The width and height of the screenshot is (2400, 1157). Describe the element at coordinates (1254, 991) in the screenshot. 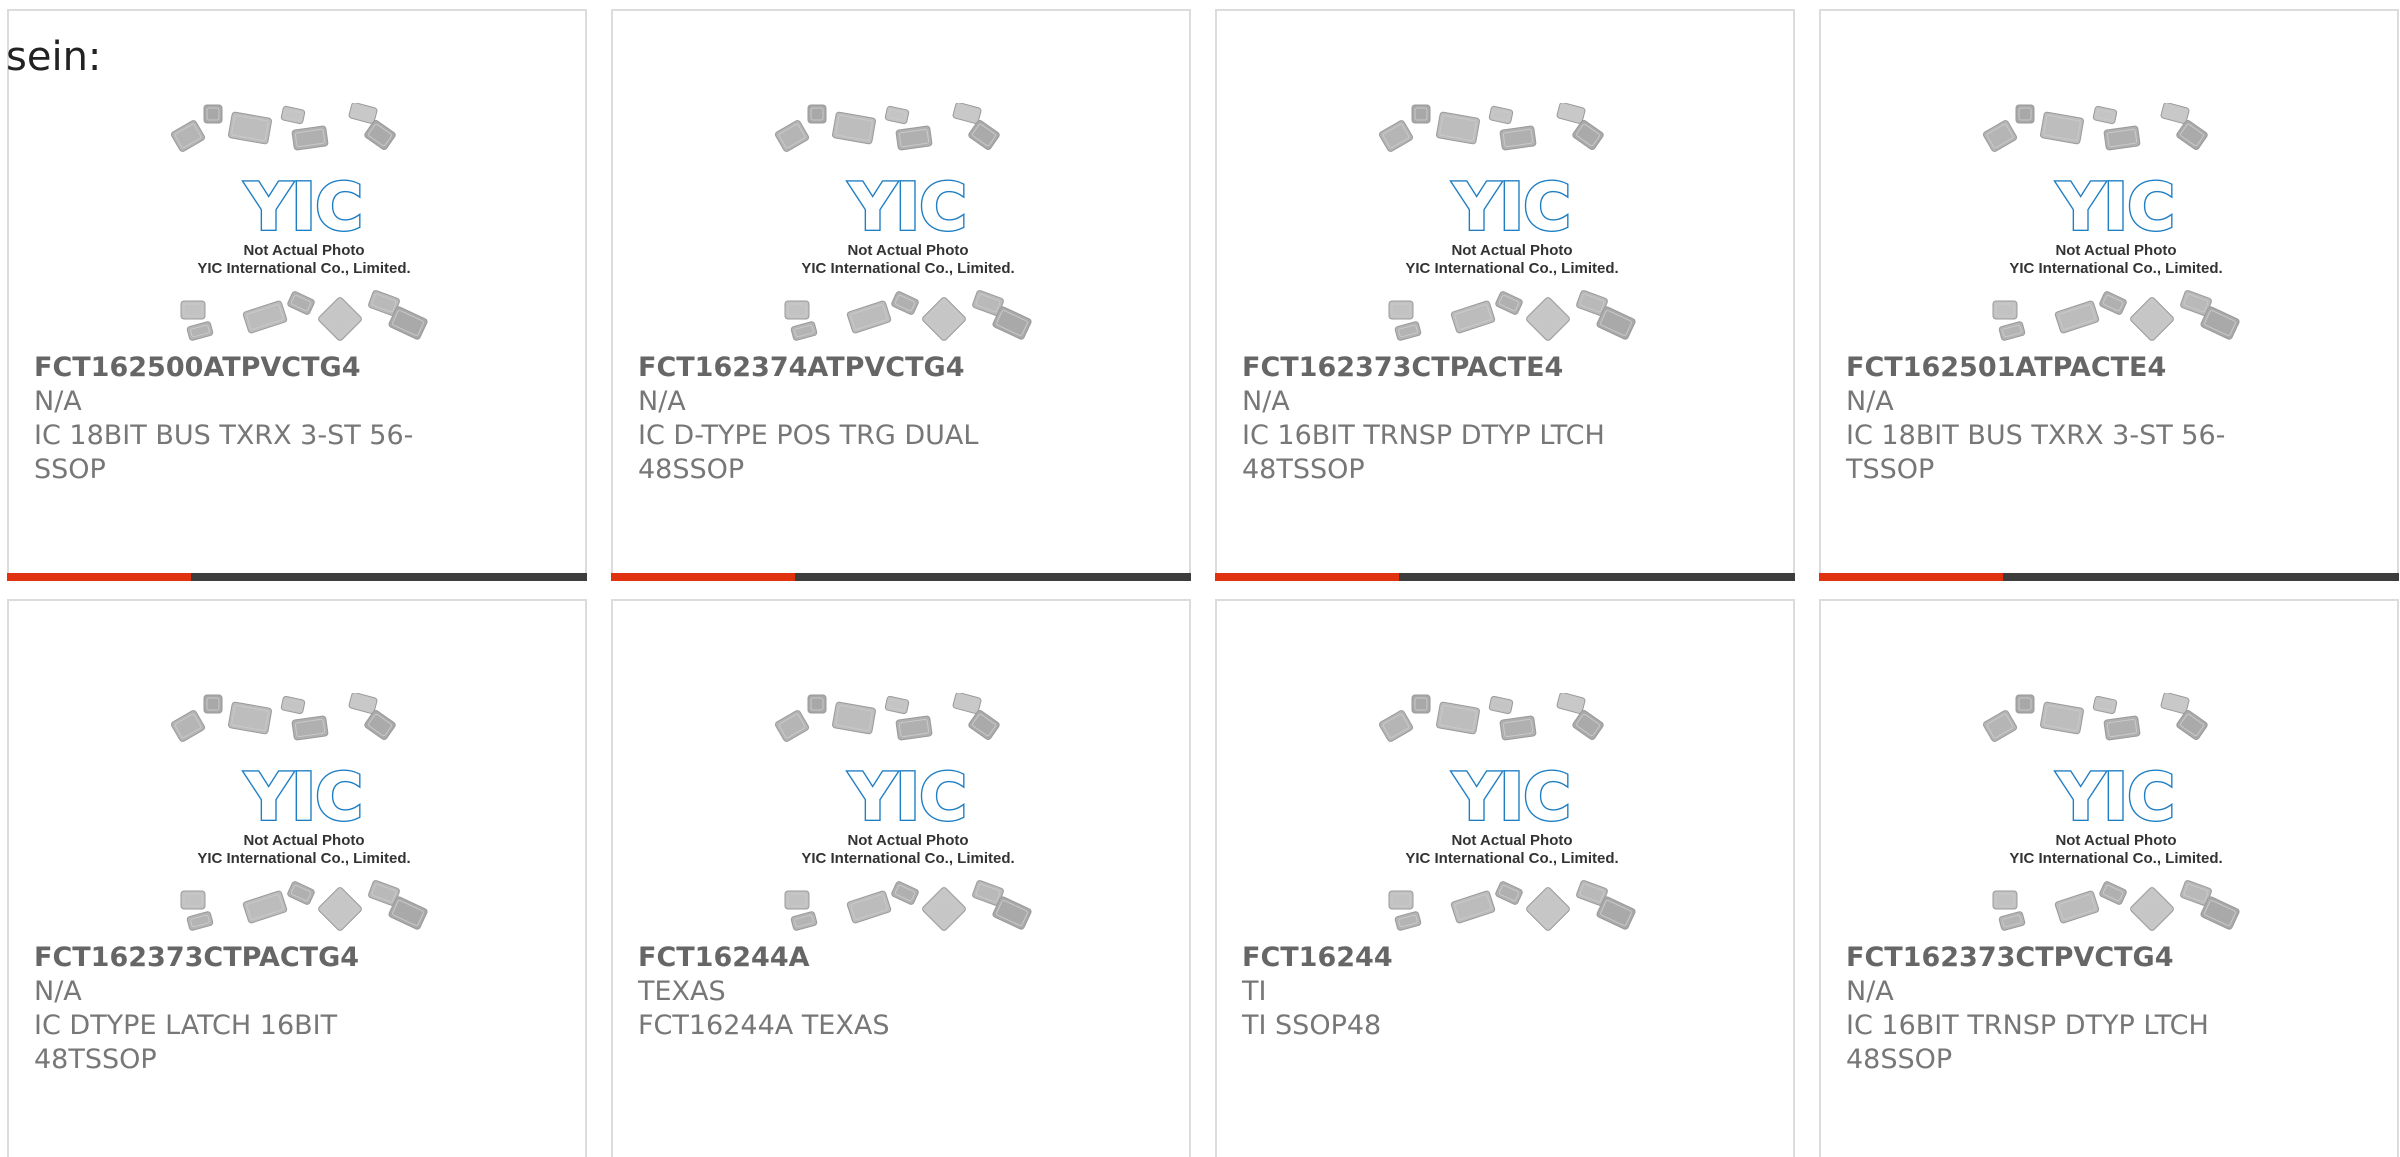

I see `manufacturer: TI` at that location.